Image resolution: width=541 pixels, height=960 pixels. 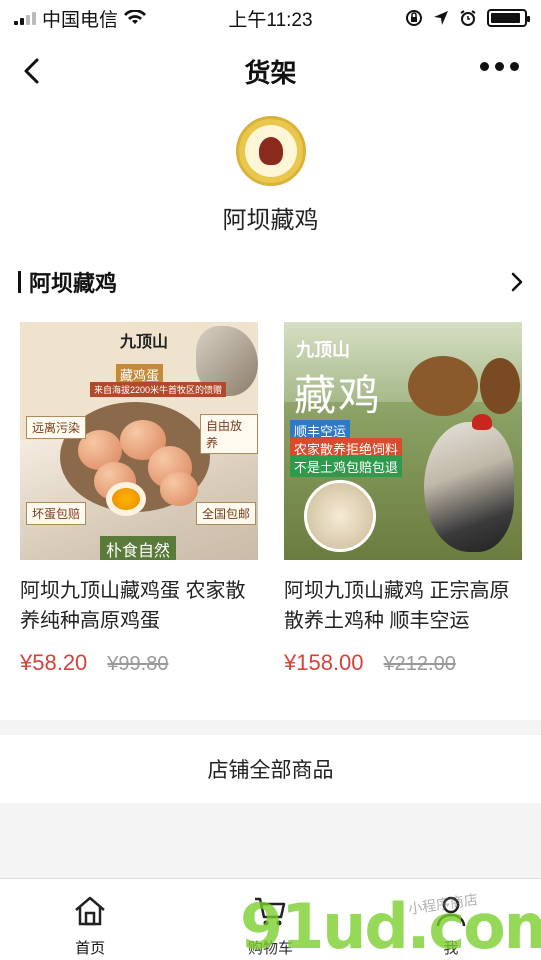 I want to click on tab-label: 我, so click(x=451, y=948).